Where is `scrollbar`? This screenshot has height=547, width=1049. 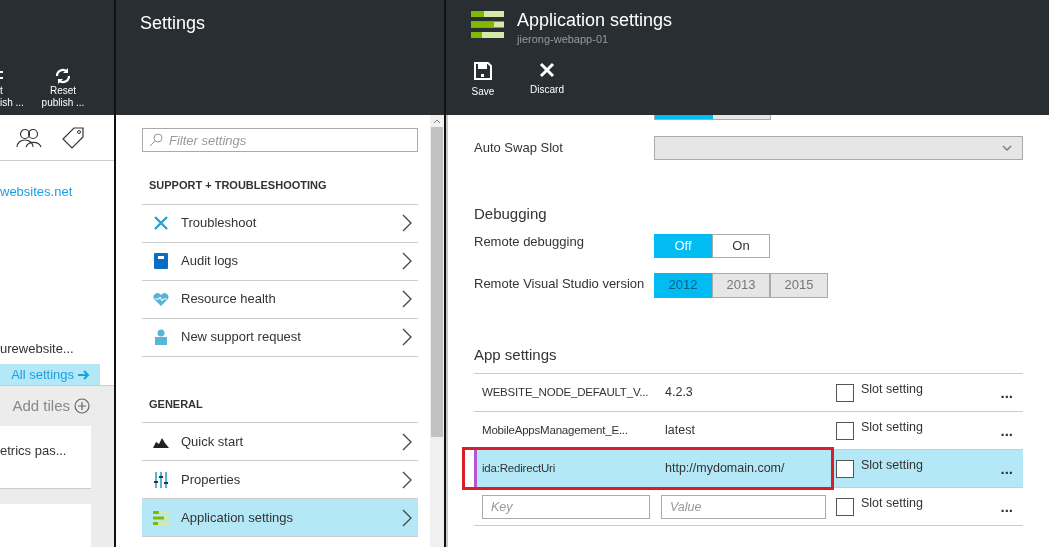
scrollbar is located at coordinates (437, 331).